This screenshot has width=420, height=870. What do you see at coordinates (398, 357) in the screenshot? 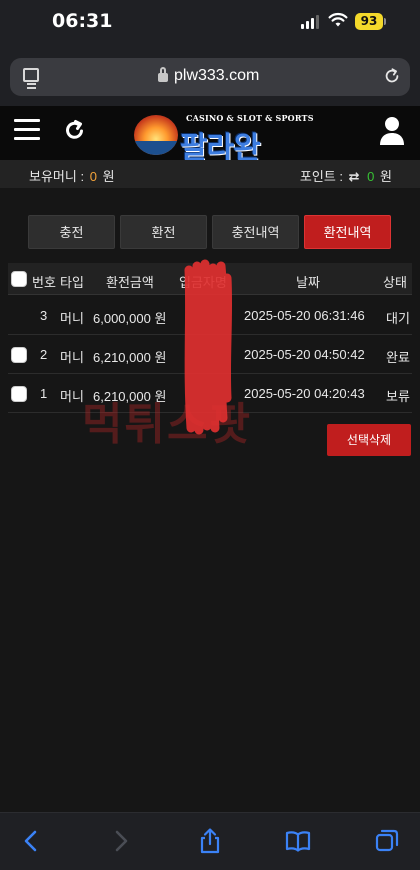
I see `cell-status: 완료` at bounding box center [398, 357].